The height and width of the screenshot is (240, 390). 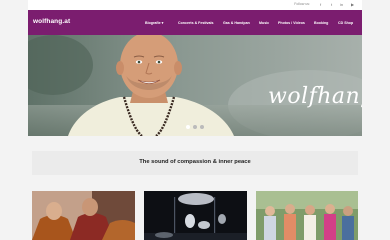 What do you see at coordinates (320, 4) in the screenshot?
I see `facebook-icon: f` at bounding box center [320, 4].